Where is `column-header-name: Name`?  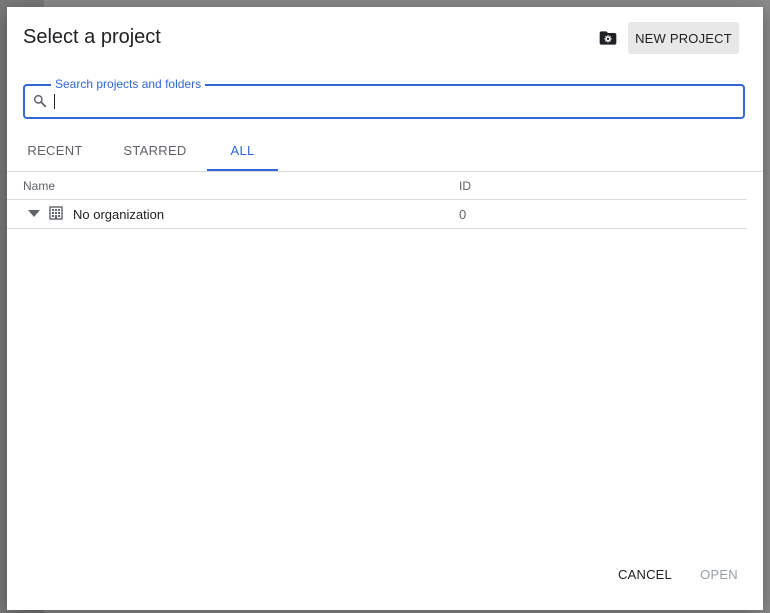 column-header-name: Name is located at coordinates (39, 186).